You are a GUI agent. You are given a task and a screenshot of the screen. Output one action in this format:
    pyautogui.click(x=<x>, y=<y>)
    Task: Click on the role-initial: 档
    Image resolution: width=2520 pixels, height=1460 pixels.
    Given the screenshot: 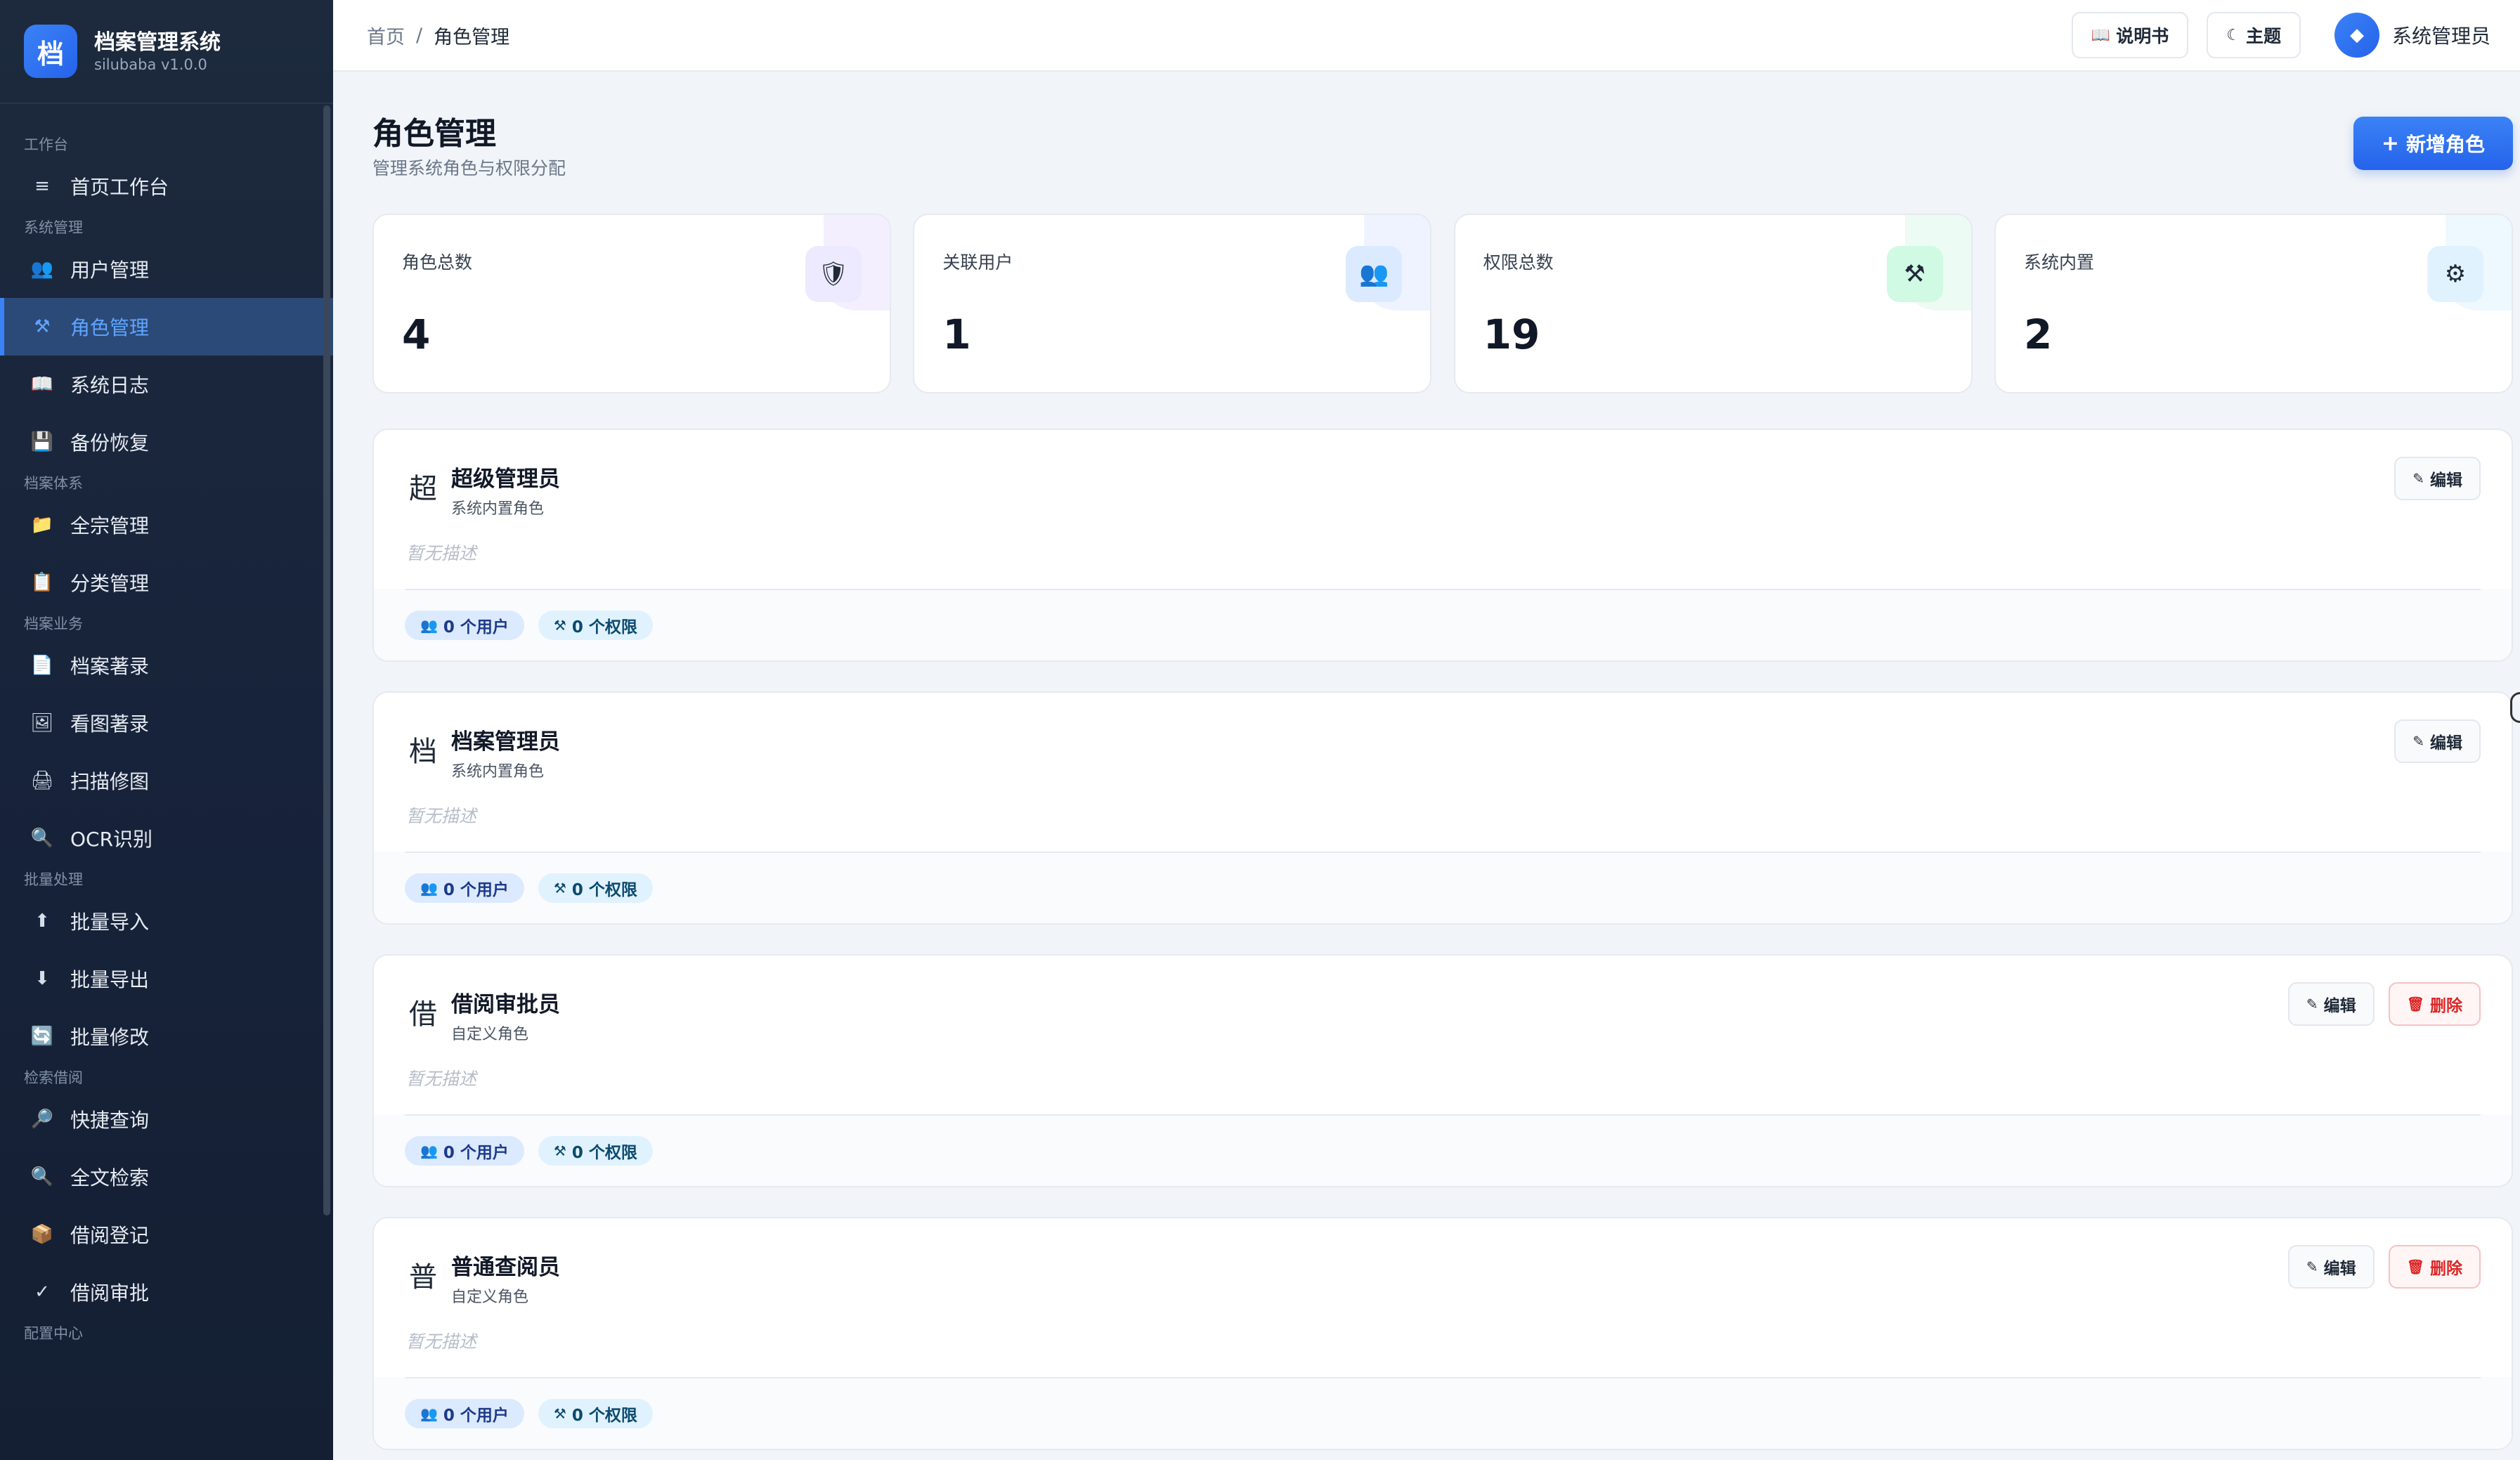 What is the action you would take?
    pyautogui.click(x=423, y=752)
    